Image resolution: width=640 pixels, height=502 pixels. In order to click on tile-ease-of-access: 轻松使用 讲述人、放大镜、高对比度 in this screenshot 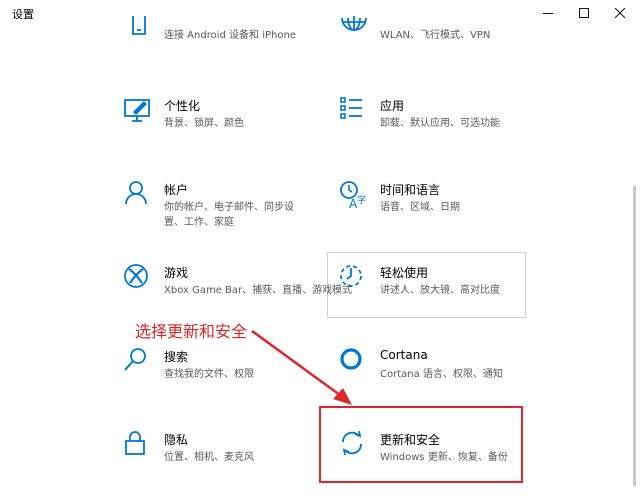, I will do `click(440, 299)`.